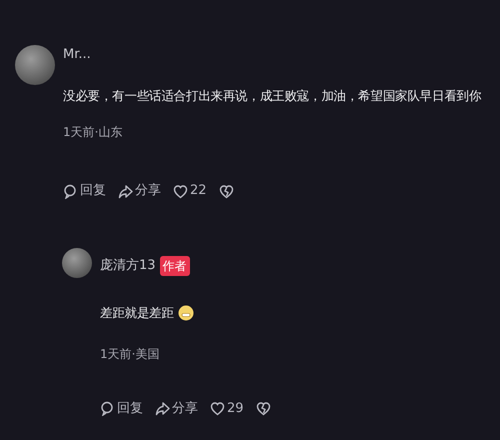  Describe the element at coordinates (93, 133) in the screenshot. I see `comment-meta: 1天前·山东` at that location.